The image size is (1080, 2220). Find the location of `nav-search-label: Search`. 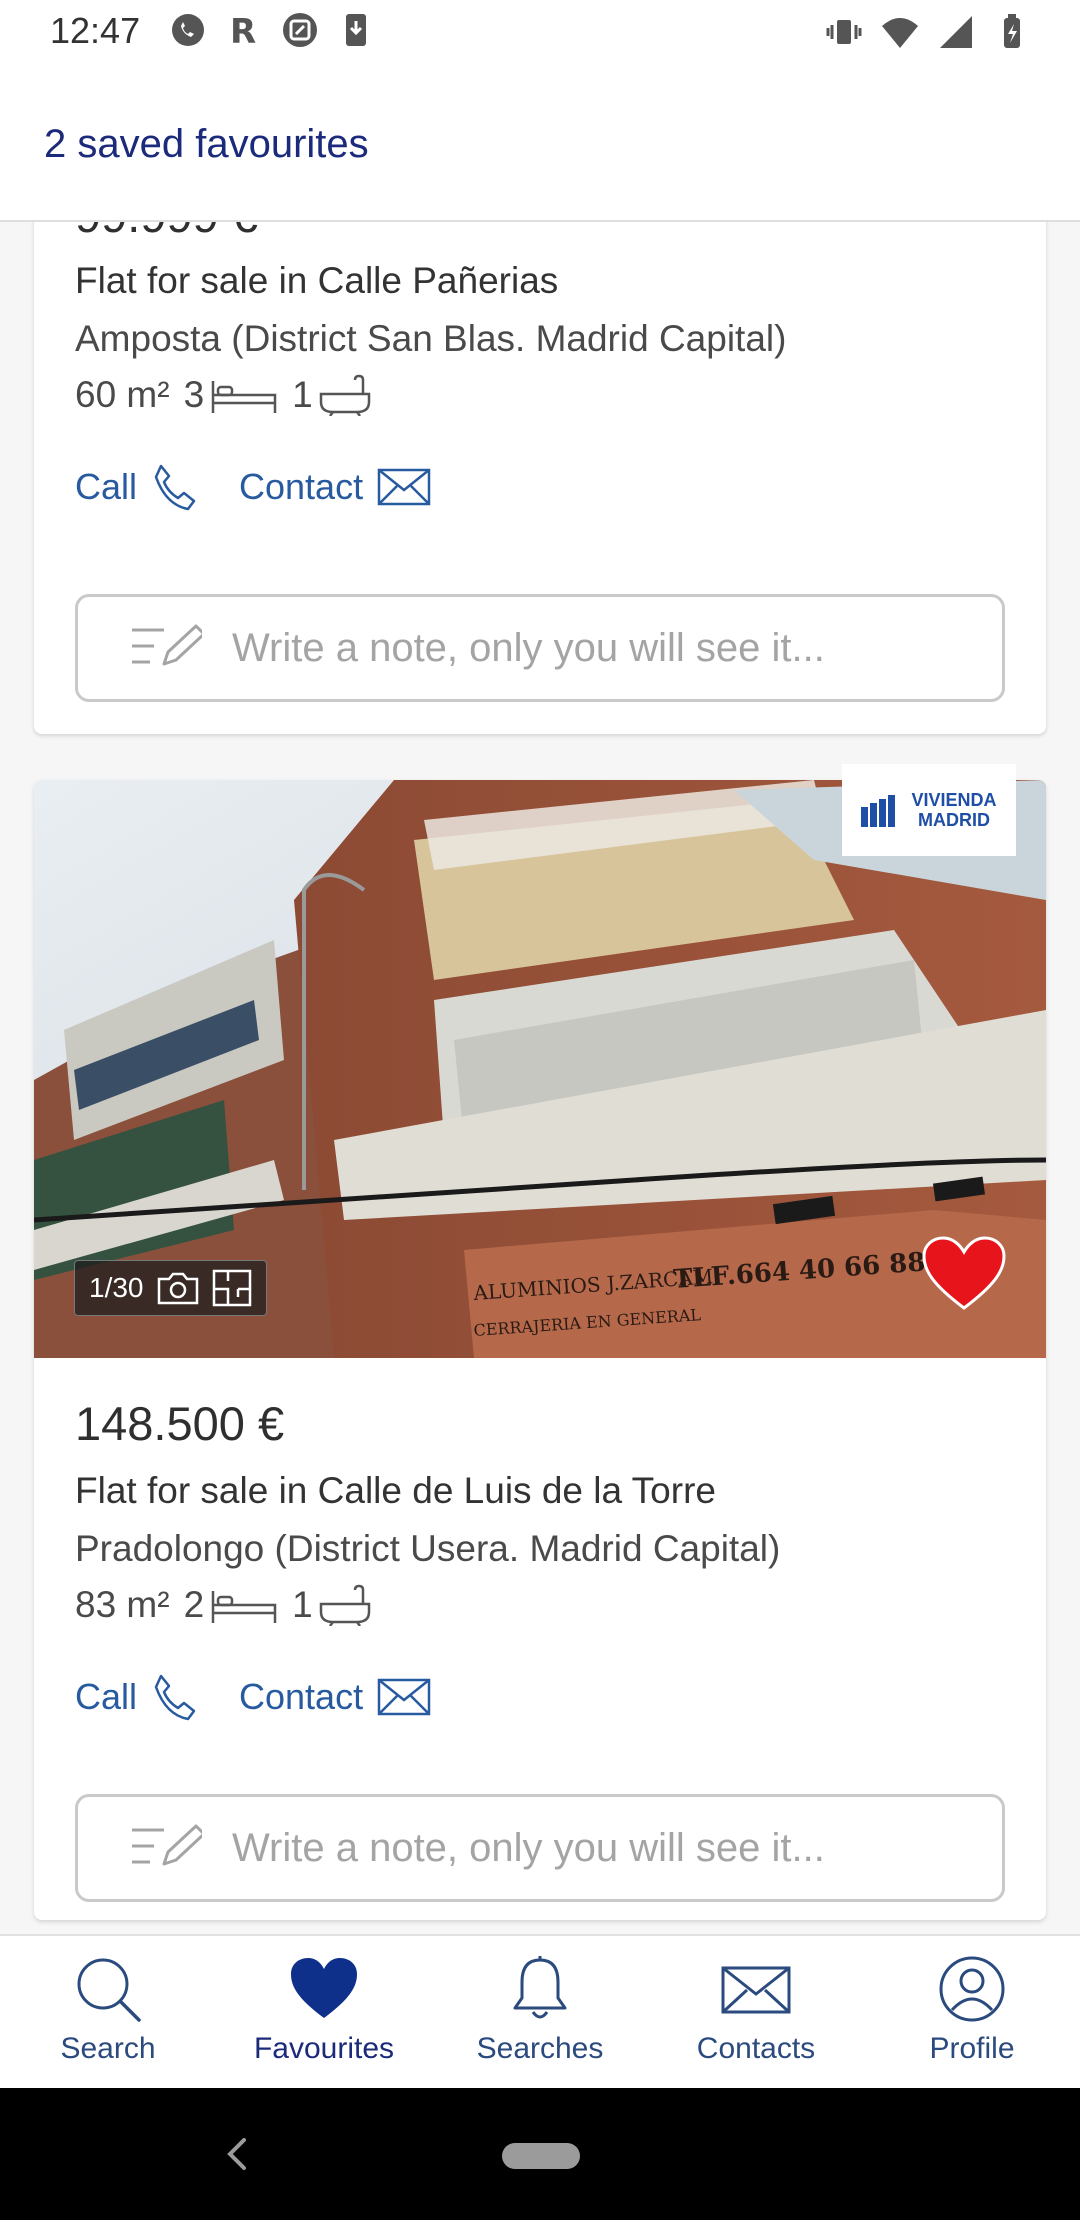

nav-search-label: Search is located at coordinates (108, 2048).